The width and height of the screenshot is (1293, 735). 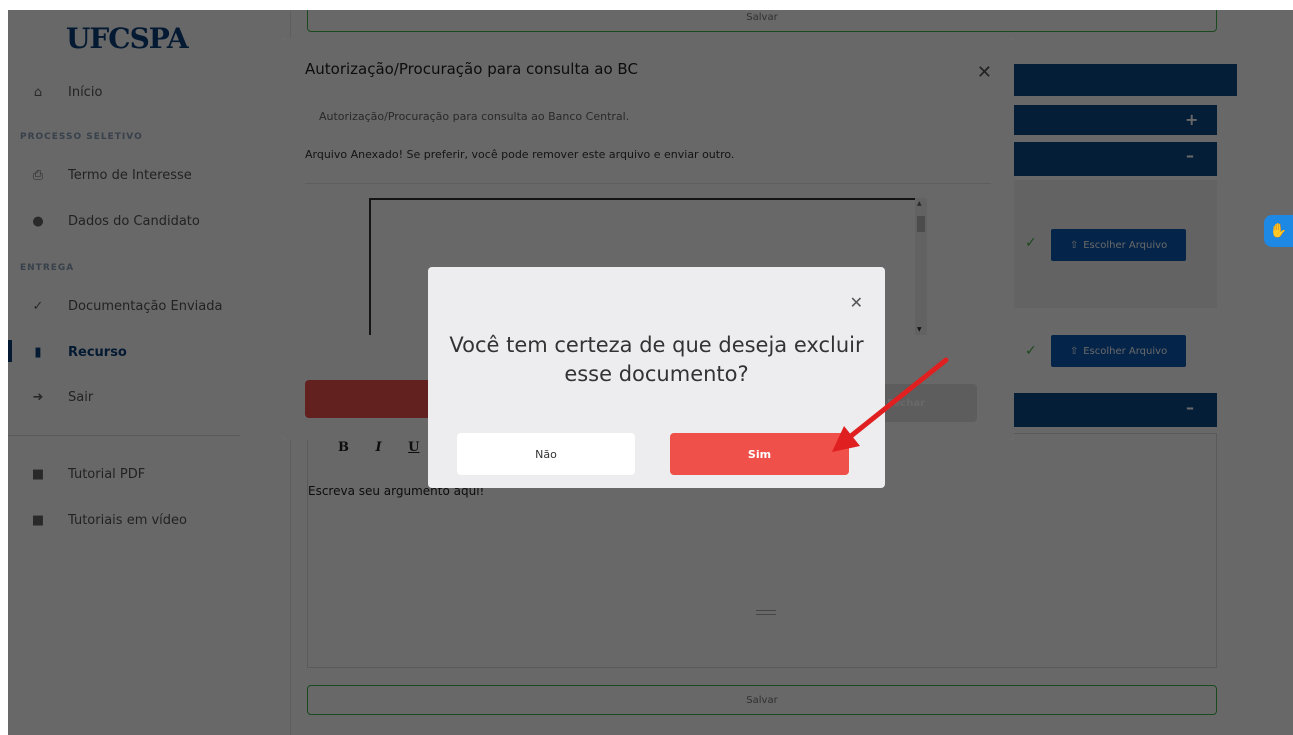 What do you see at coordinates (856, 302) in the screenshot?
I see `close-icon: ✕` at bounding box center [856, 302].